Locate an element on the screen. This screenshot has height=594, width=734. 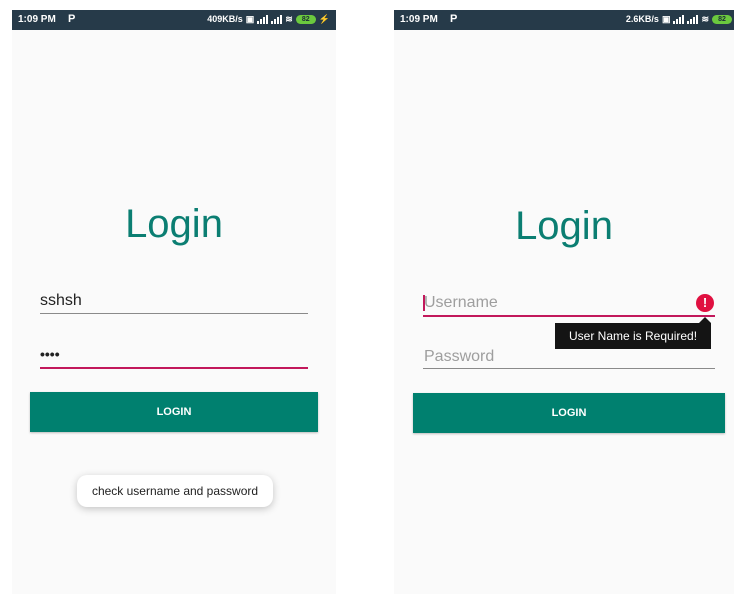
exclamation-icon: ! is located at coordinates (705, 303).